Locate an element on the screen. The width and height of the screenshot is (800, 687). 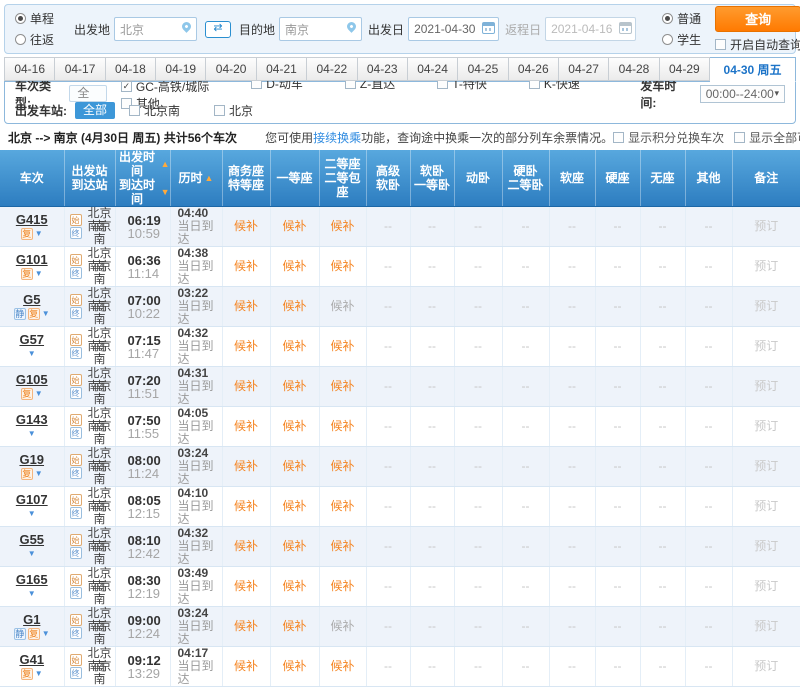
date-tab-04-18: 04-18 is located at coordinates (131, 69).